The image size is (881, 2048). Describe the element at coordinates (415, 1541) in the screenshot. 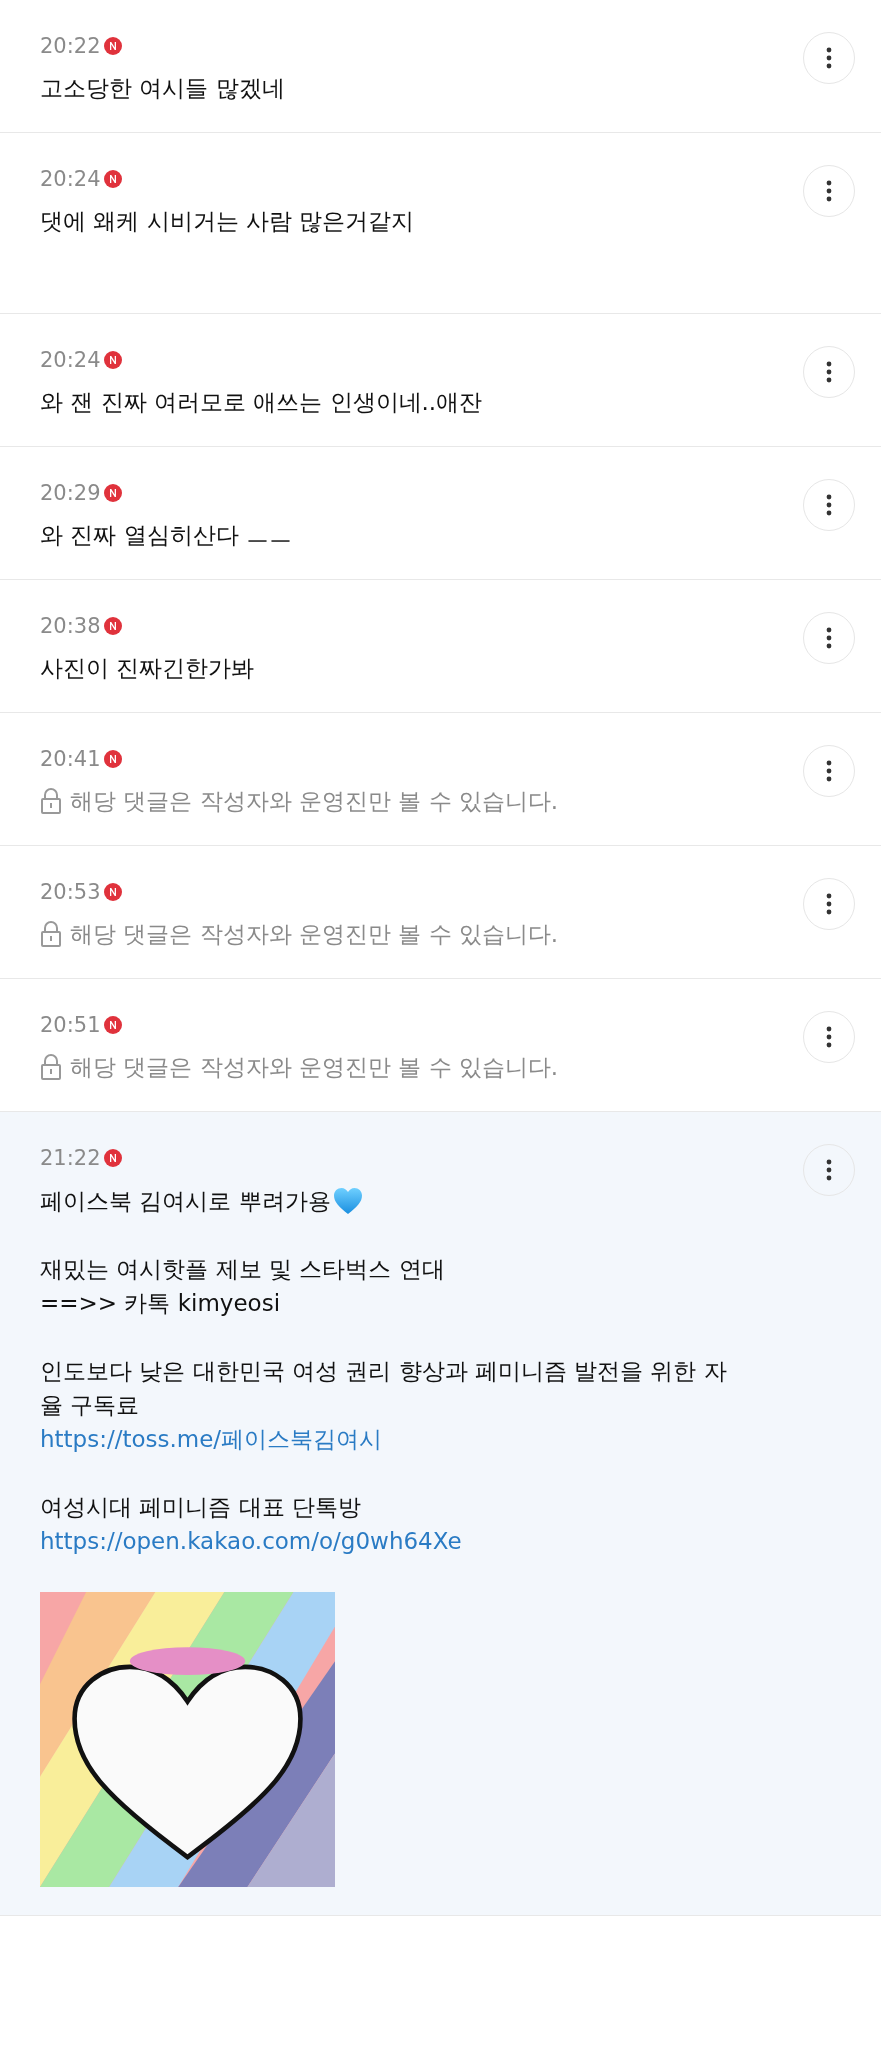

I see `comment-link: https://open.kakao.com/o/g0wh64Xe` at that location.